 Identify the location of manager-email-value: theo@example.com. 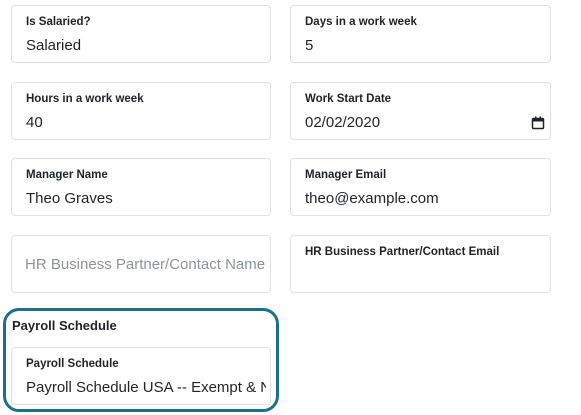
(372, 198).